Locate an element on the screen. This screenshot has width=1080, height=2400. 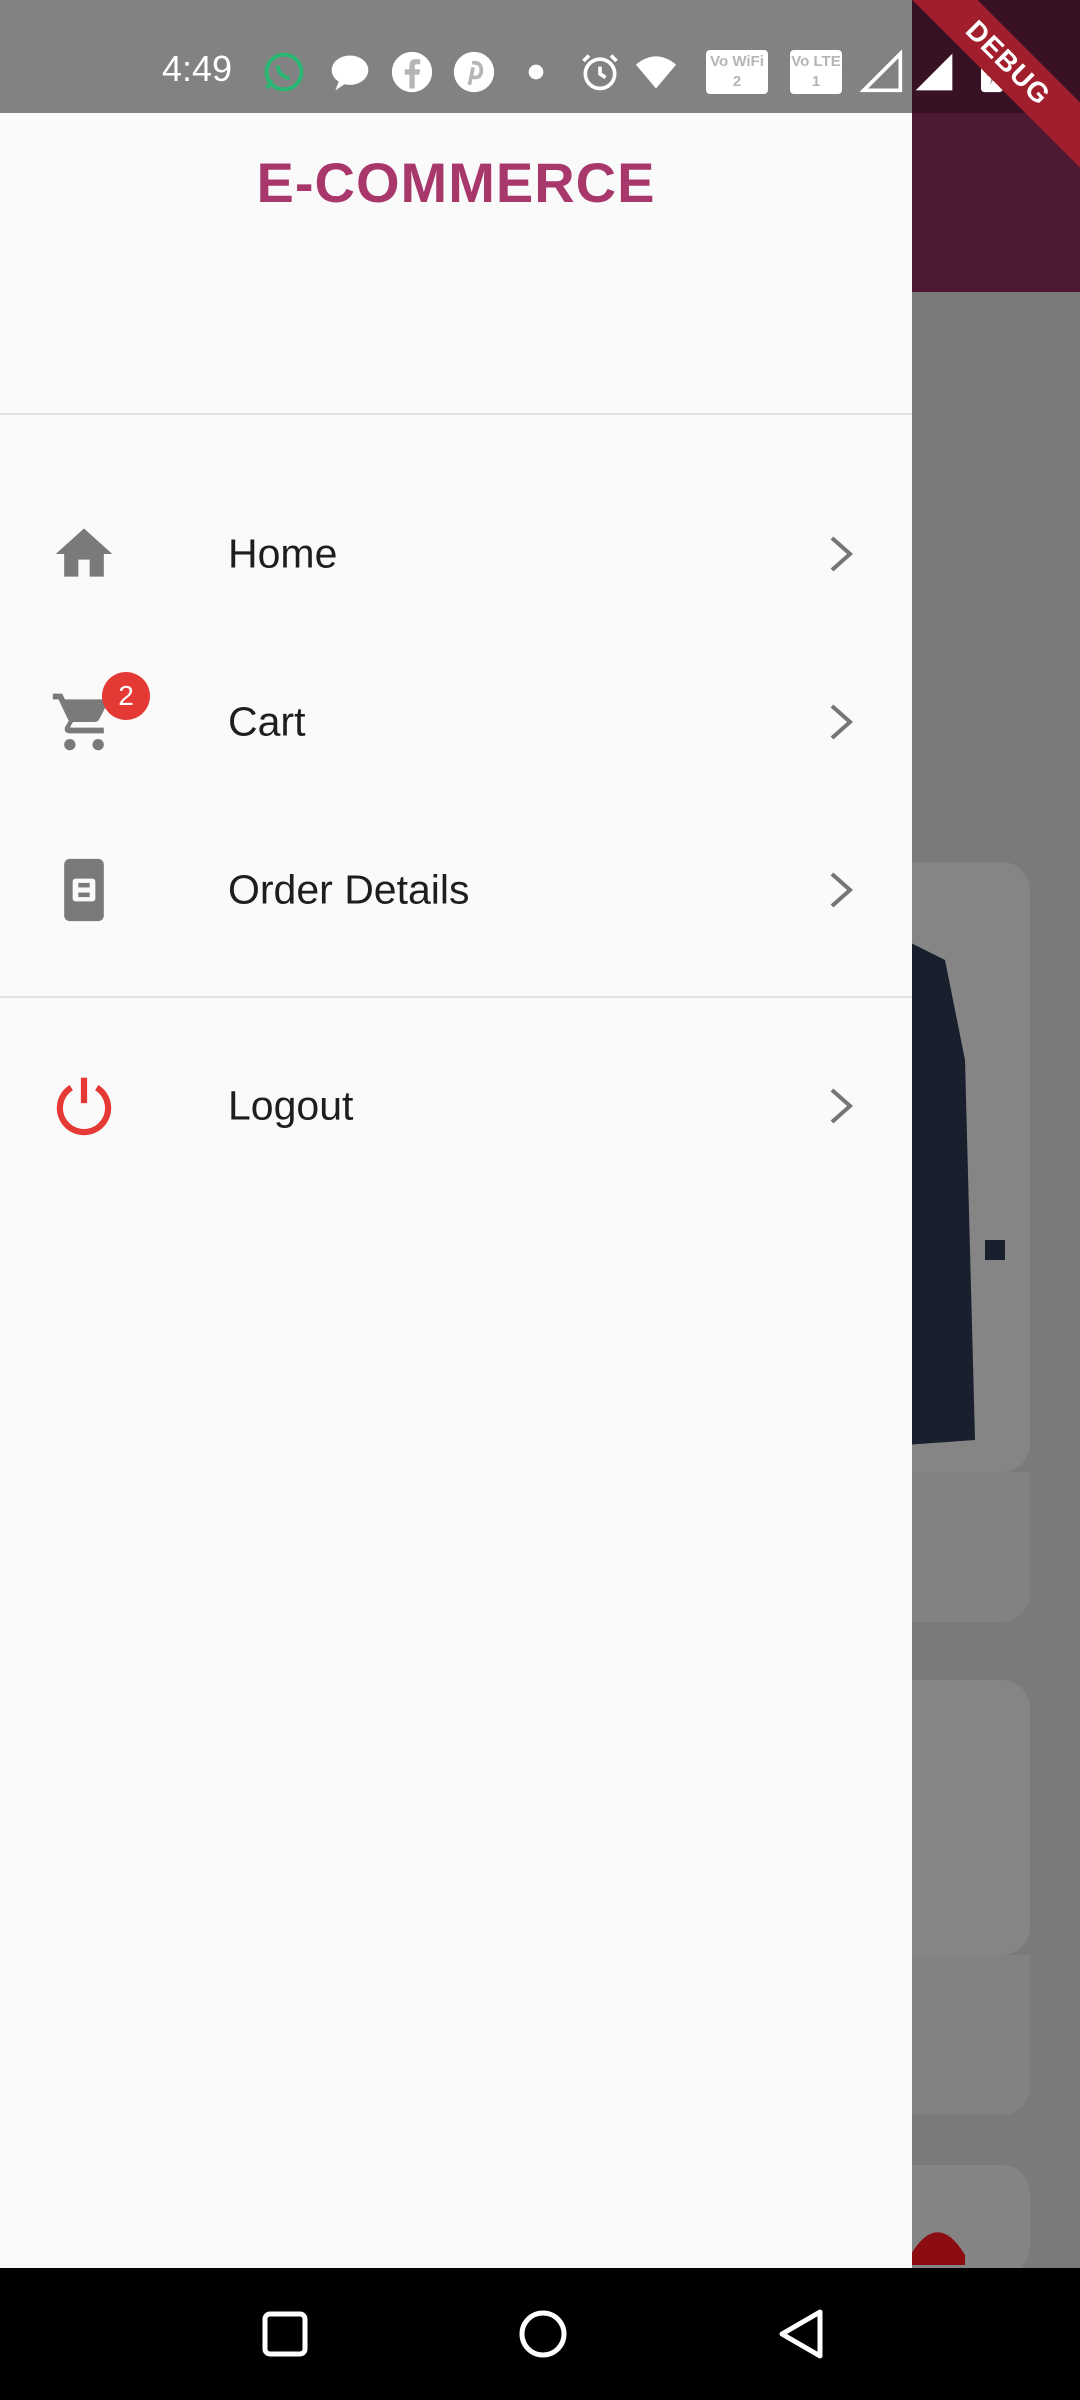
menu-item-label: Home is located at coordinates (283, 553).